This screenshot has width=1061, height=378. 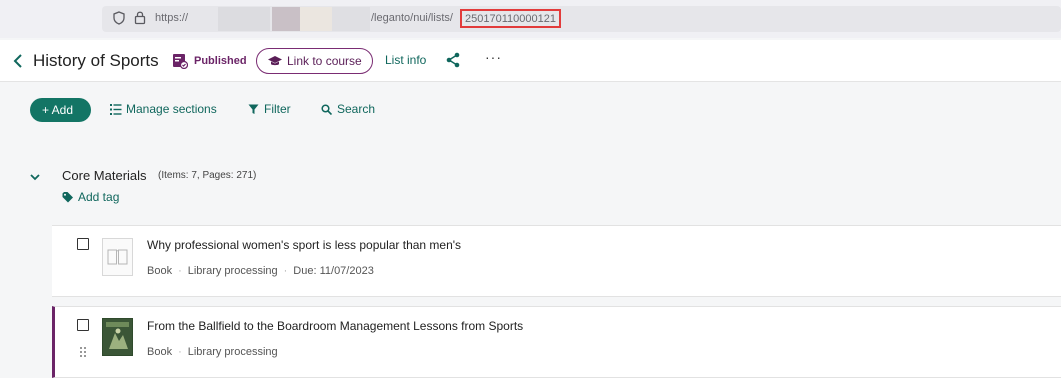 What do you see at coordinates (333, 271) in the screenshot?
I see `item-due-date: Due: 11/07/2023` at bounding box center [333, 271].